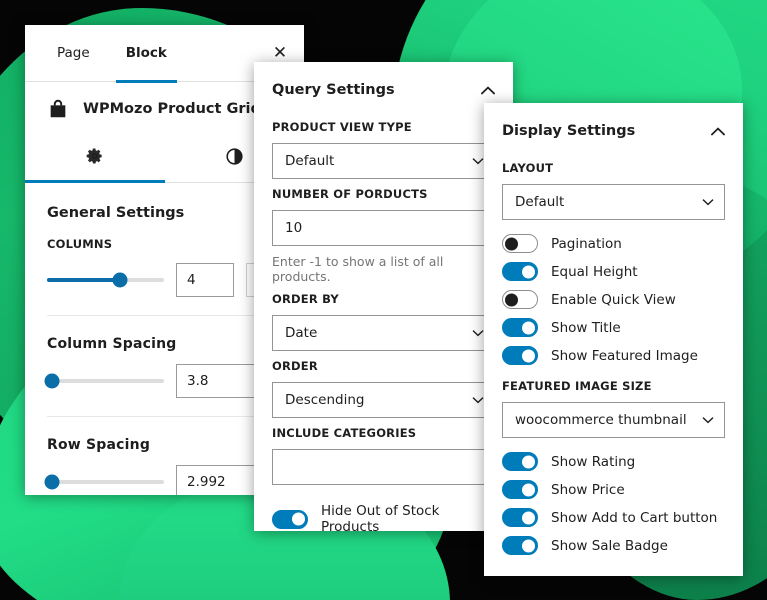 The height and width of the screenshot is (600, 767). I want to click on toggle-row-show-rating: Show Rating, so click(613, 454).